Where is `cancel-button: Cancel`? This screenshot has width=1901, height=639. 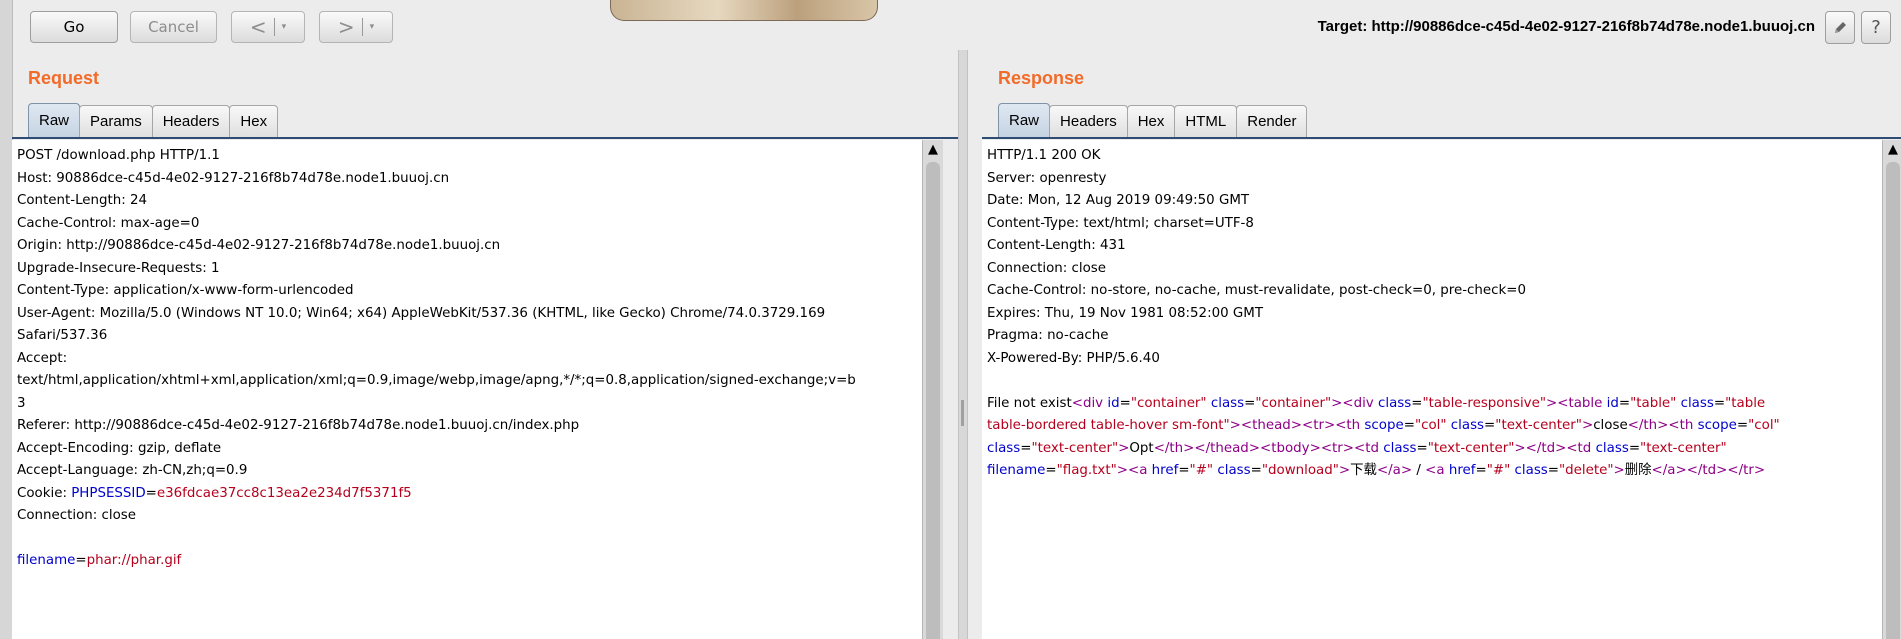 cancel-button: Cancel is located at coordinates (173, 27).